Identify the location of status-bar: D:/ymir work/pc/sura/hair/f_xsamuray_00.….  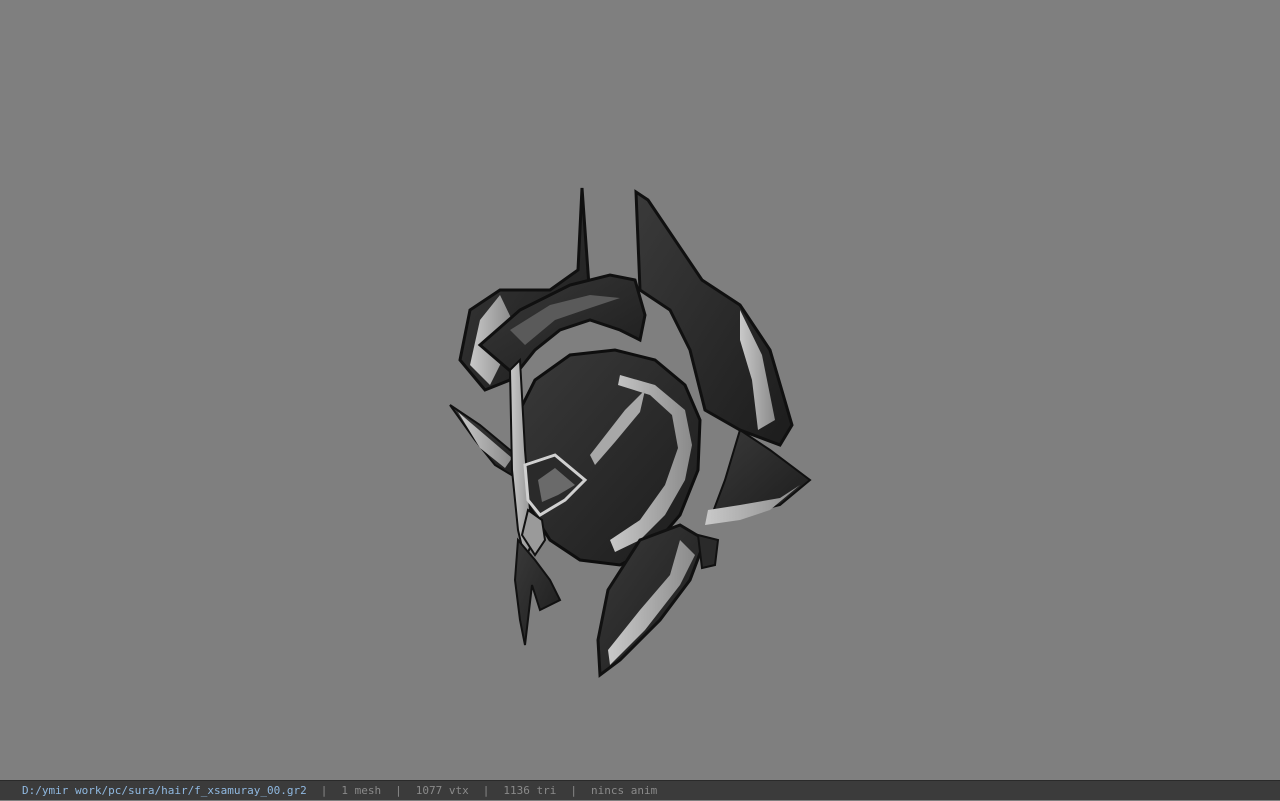
(640, 790).